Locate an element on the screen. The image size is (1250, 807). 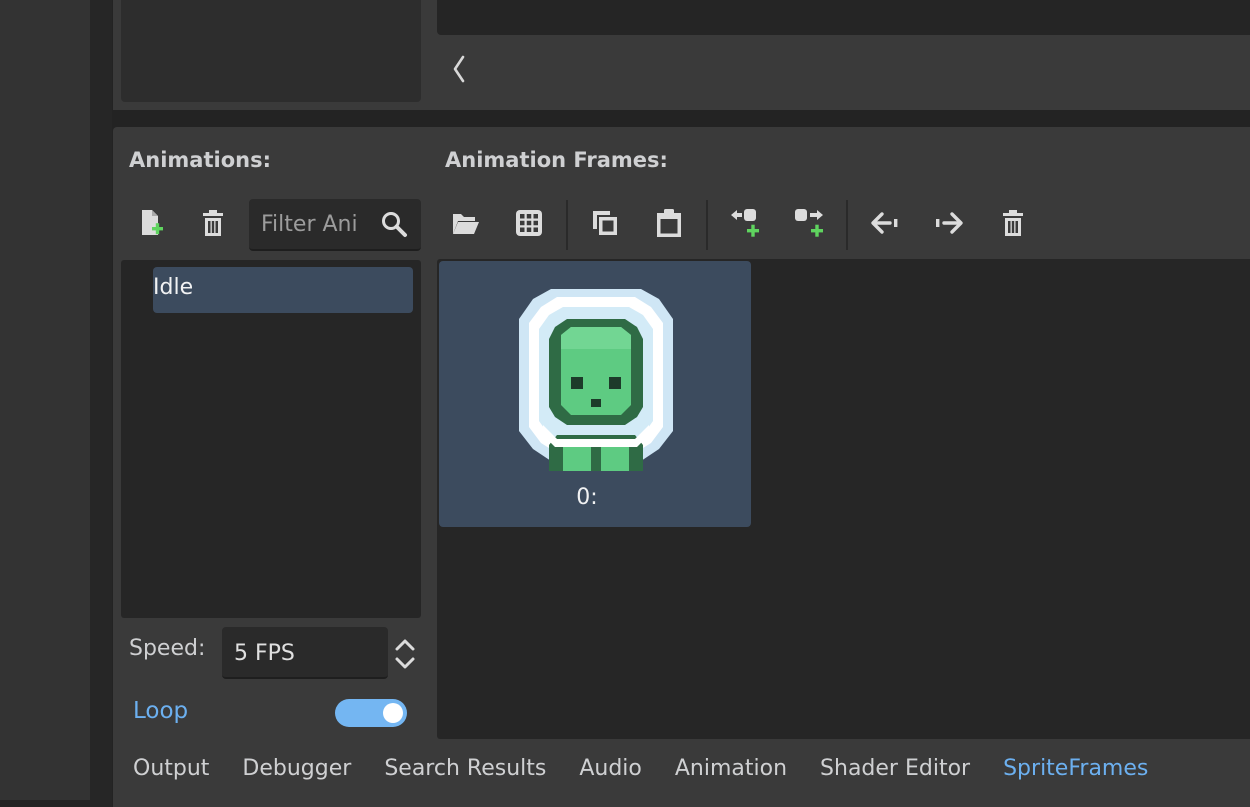
loop-label: Loop is located at coordinates (161, 711).